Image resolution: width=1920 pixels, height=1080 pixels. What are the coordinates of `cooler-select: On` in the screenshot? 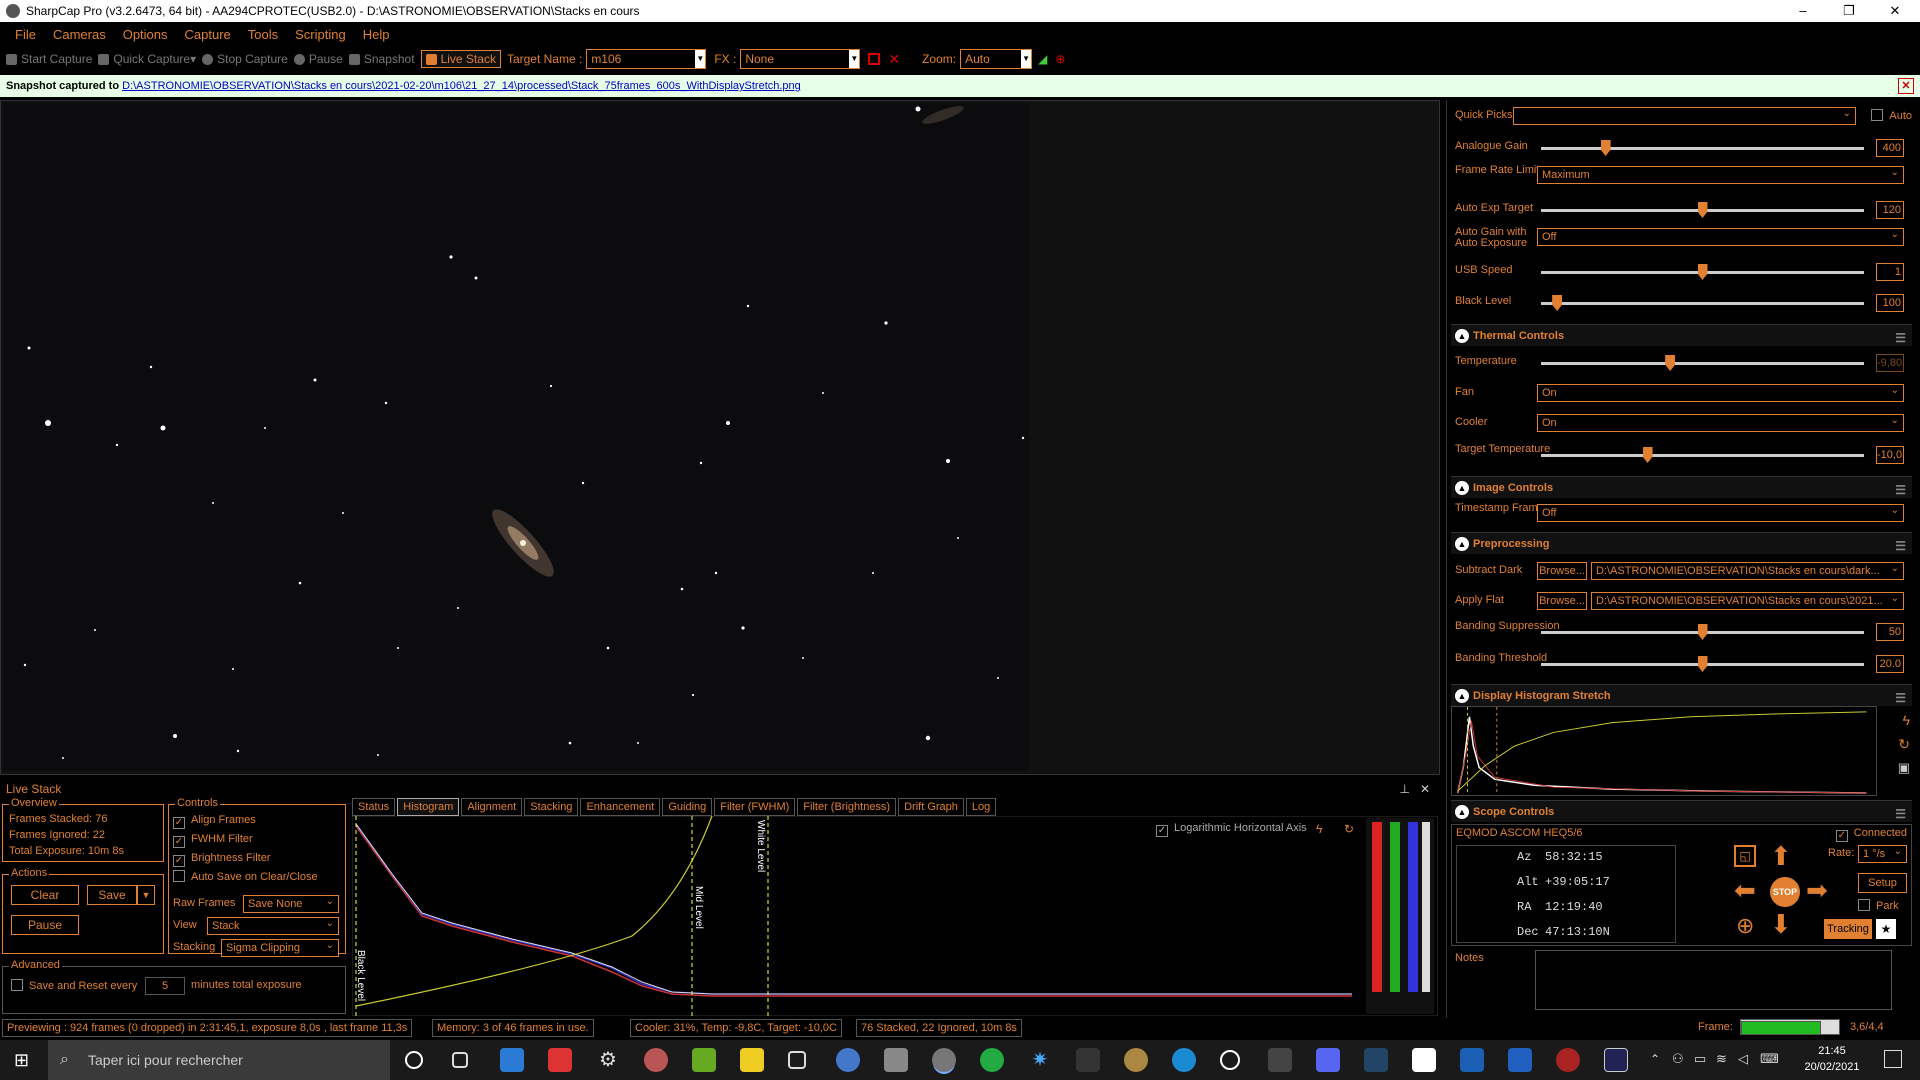 It's located at (1720, 422).